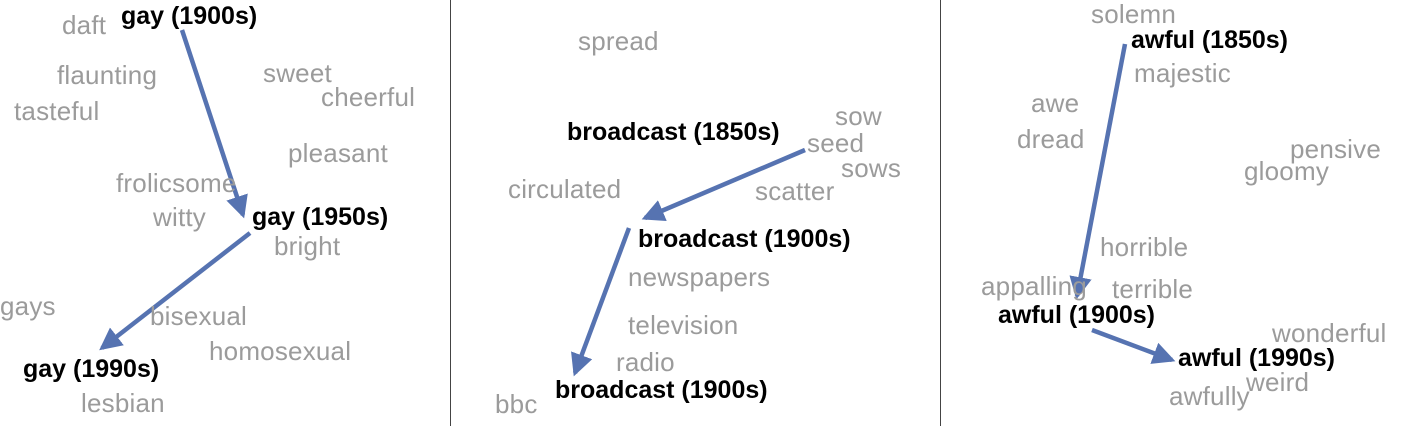  I want to click on neighbor-word: homosexual, so click(280, 351).